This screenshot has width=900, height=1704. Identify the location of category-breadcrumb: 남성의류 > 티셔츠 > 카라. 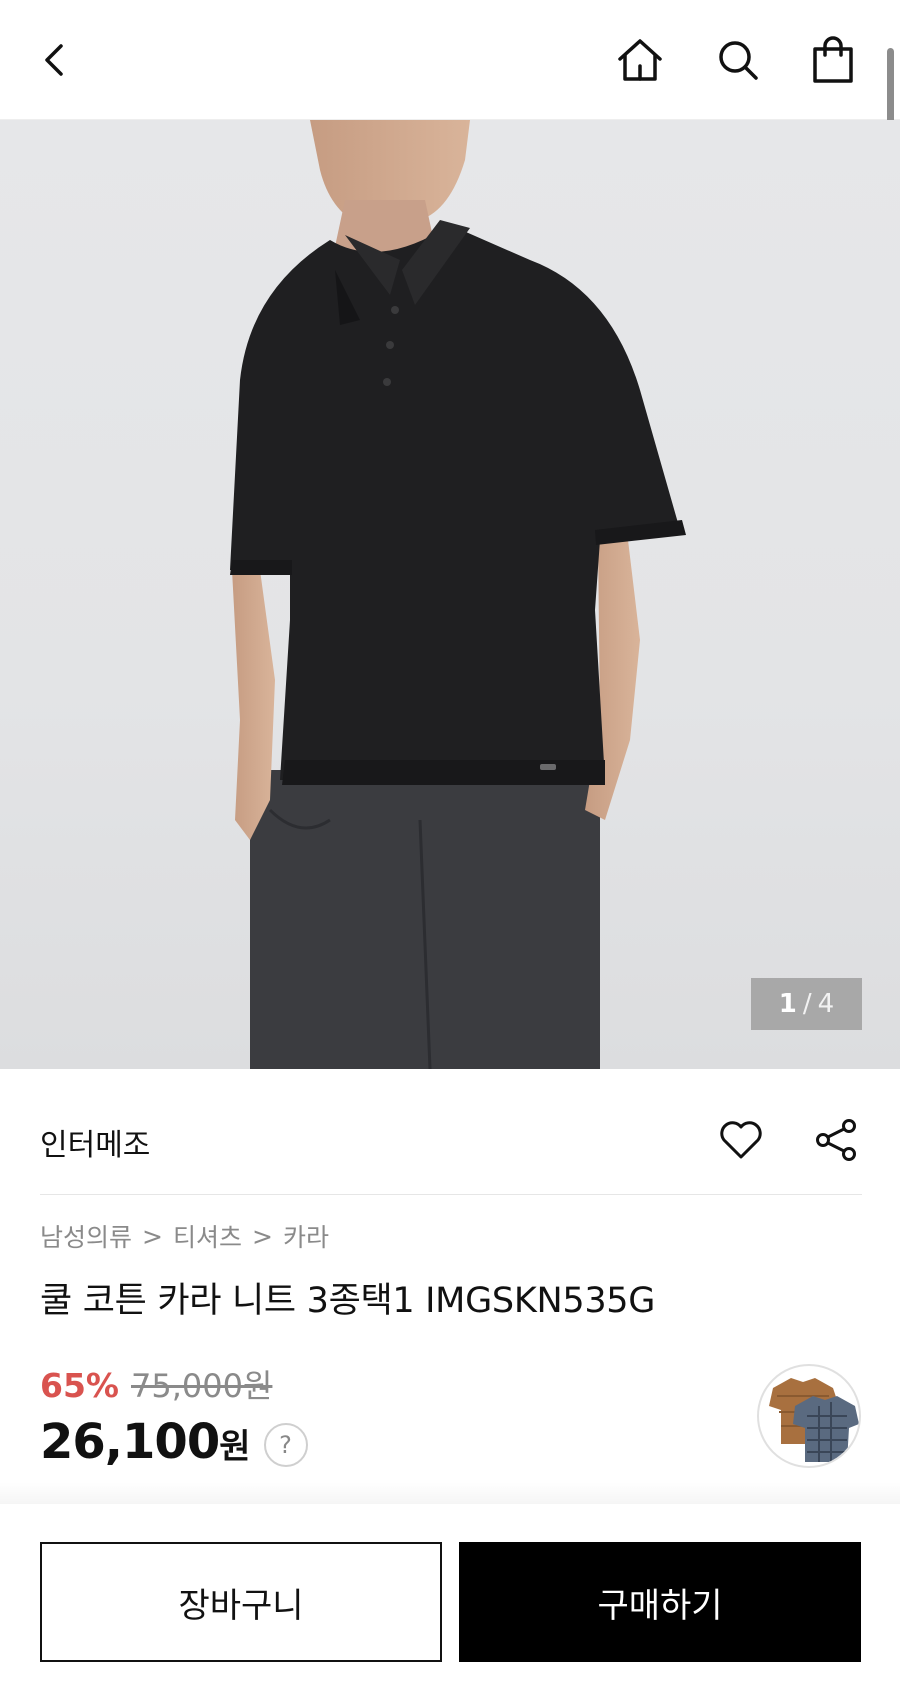
(184, 1236).